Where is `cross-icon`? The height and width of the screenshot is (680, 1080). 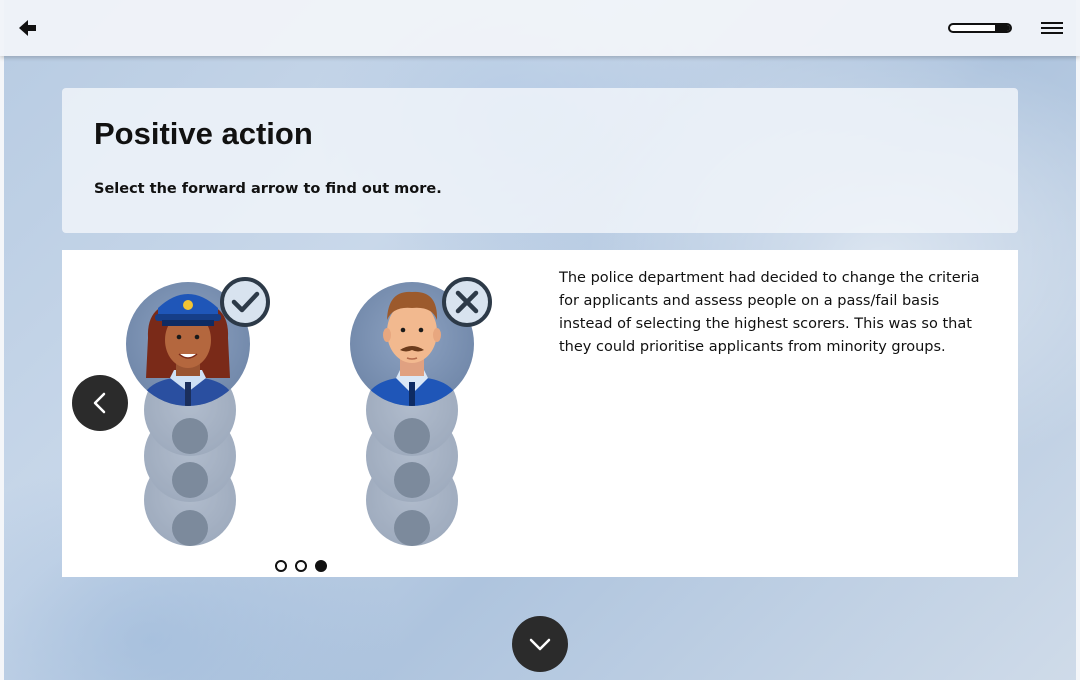
cross-icon is located at coordinates (467, 302).